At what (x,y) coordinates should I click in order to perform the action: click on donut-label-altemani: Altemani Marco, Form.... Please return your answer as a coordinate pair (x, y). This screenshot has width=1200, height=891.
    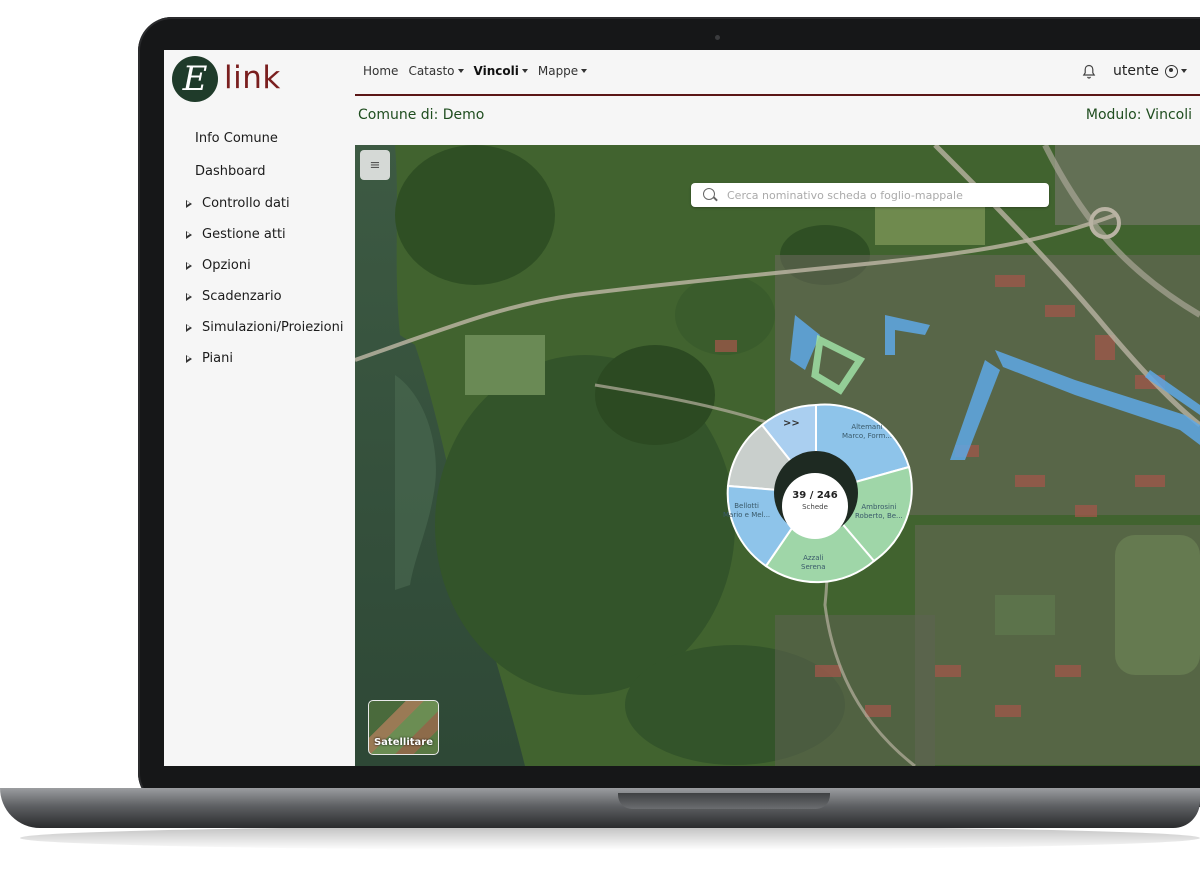
    Looking at the image, I should click on (867, 431).